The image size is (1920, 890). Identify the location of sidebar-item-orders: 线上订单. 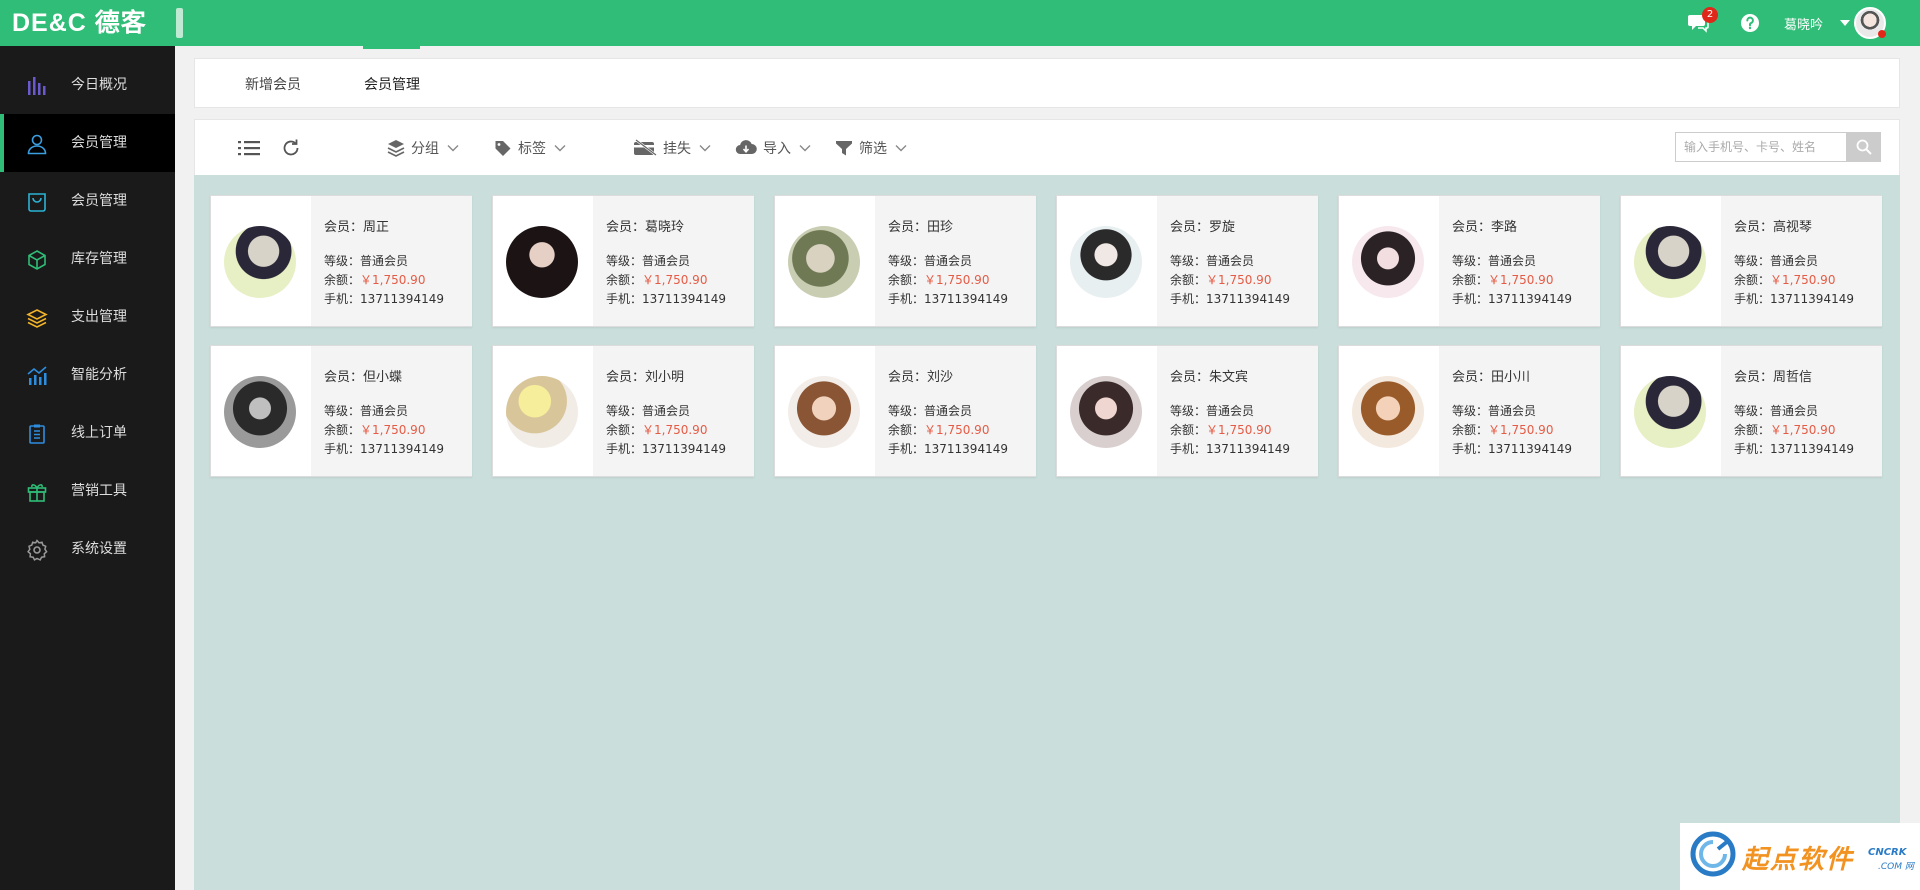
(87, 433).